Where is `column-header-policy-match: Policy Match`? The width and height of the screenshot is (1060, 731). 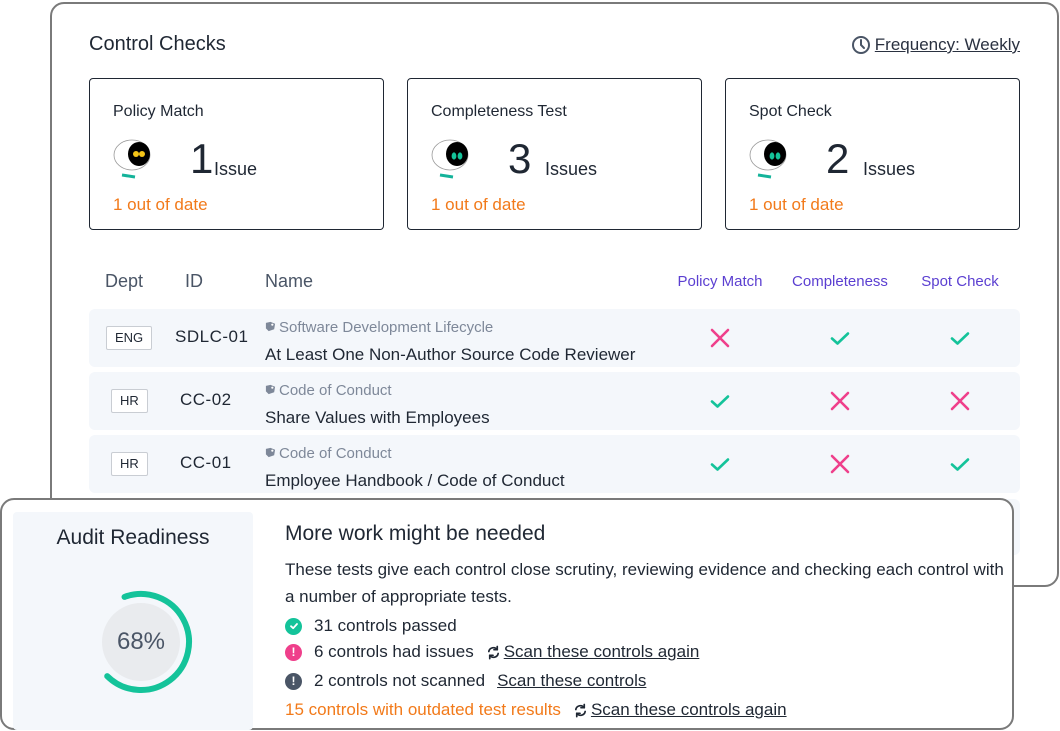 column-header-policy-match: Policy Match is located at coordinates (720, 281).